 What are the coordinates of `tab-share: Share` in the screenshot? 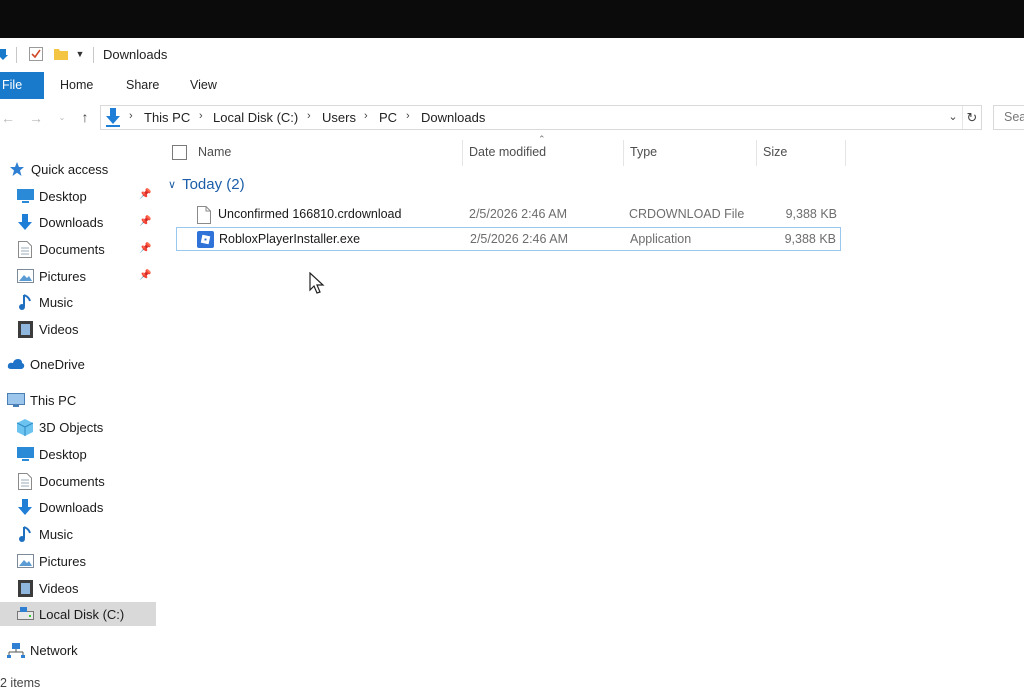 It's located at (142, 85).